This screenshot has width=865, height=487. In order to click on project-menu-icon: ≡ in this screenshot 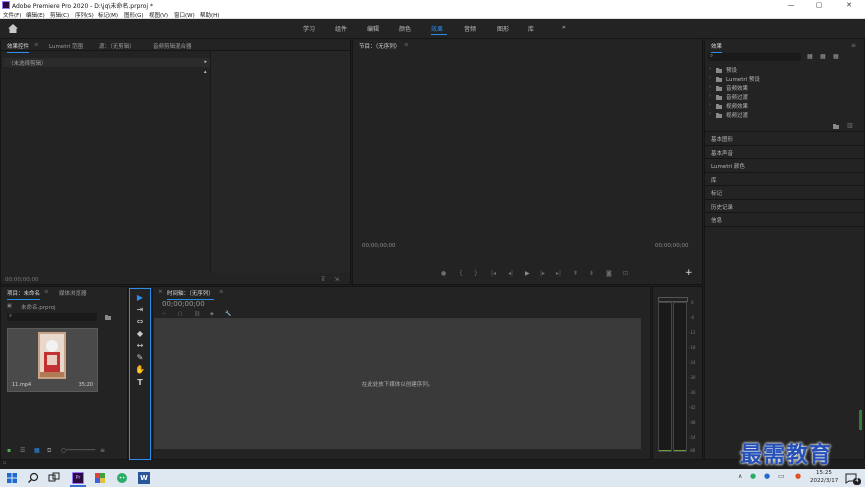, I will do `click(46, 292)`.